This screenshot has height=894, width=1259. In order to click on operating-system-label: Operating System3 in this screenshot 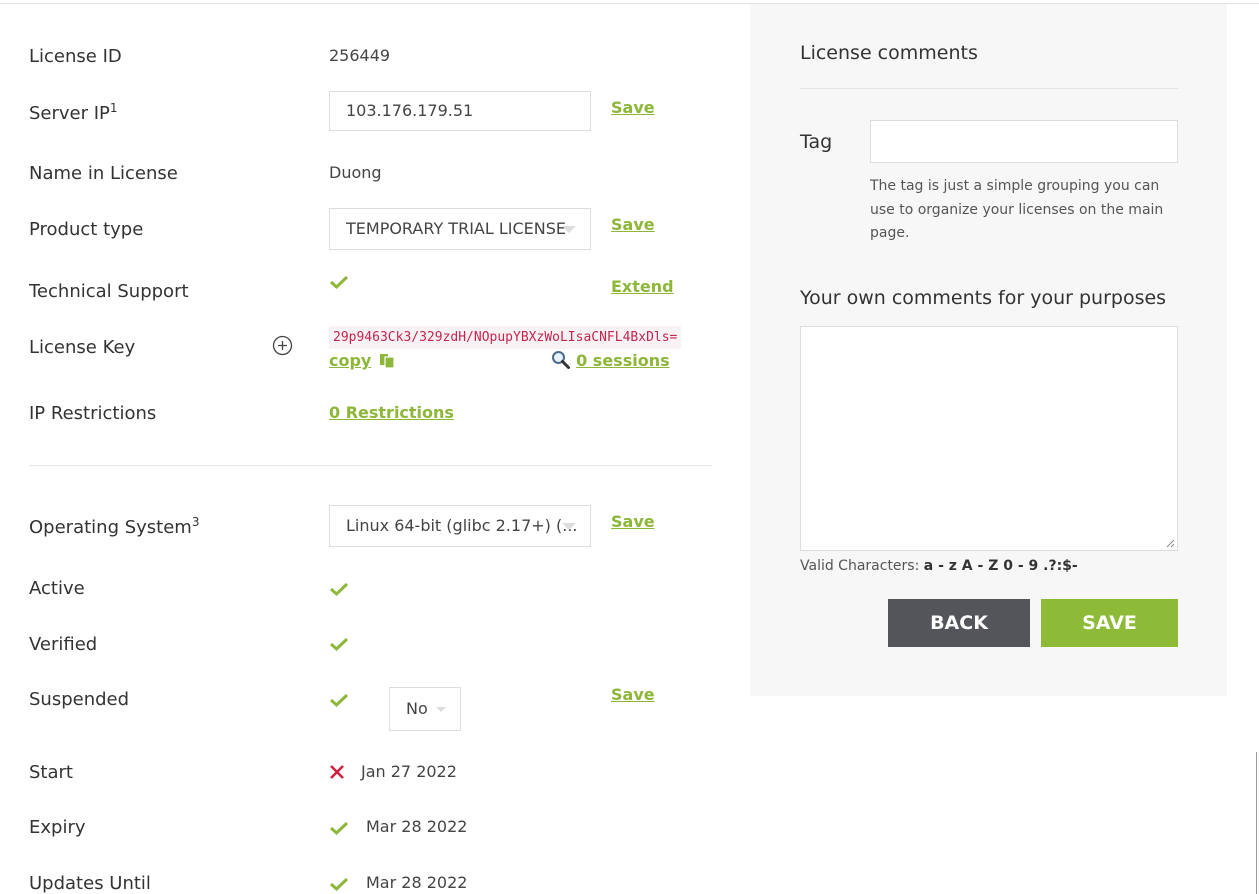, I will do `click(114, 526)`.